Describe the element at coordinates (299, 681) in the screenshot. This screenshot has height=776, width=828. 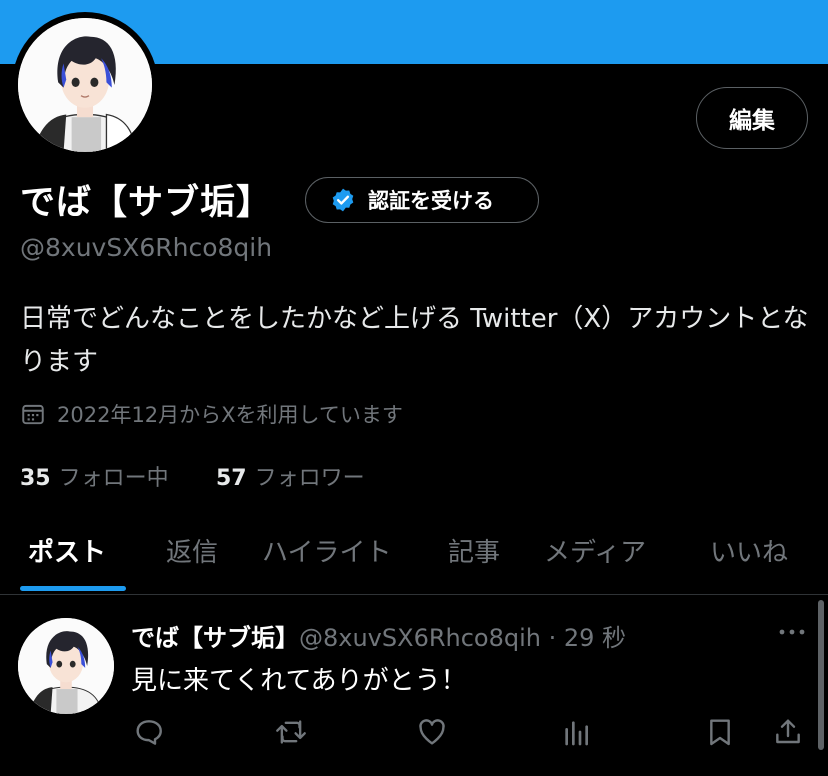
I see `post-text: 見に来てくれてありがとう！` at that location.